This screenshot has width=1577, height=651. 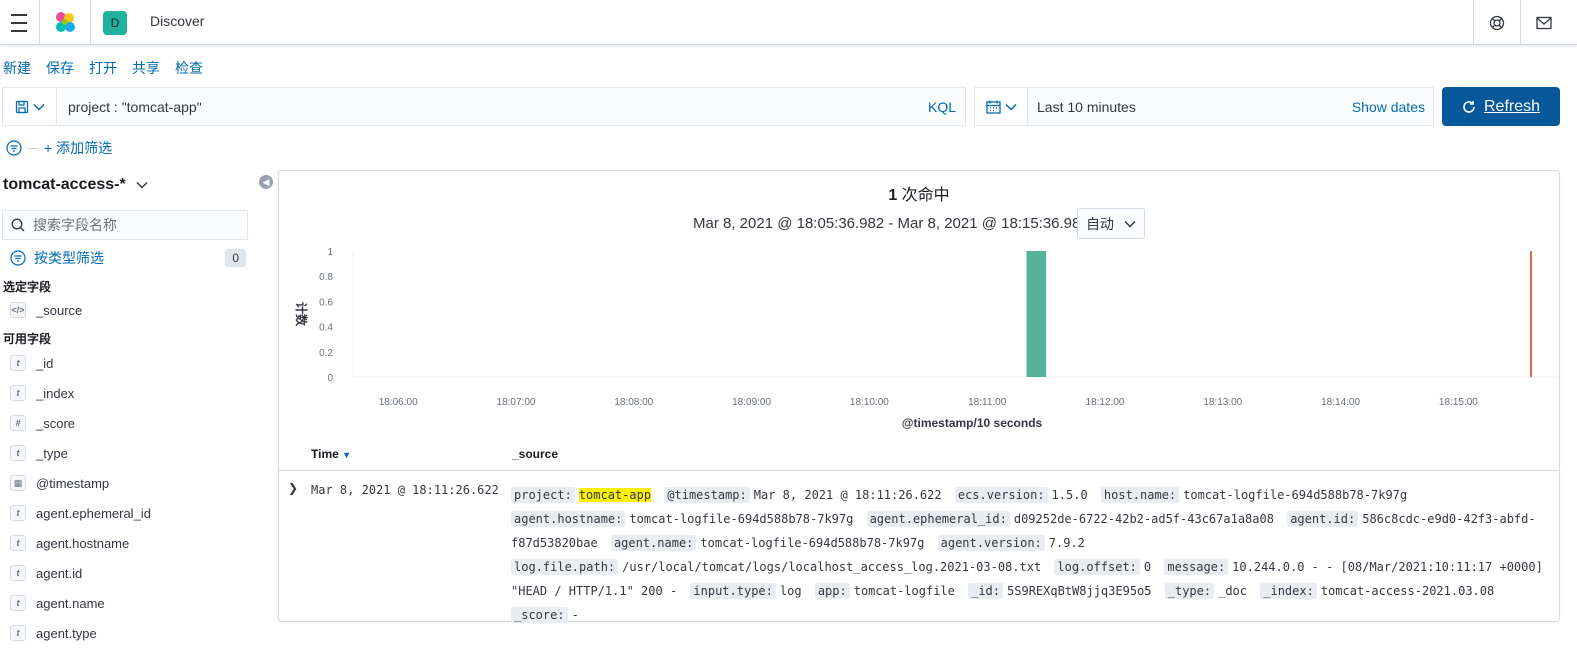 What do you see at coordinates (615, 495) in the screenshot?
I see `source-field-value: tomcat-app` at bounding box center [615, 495].